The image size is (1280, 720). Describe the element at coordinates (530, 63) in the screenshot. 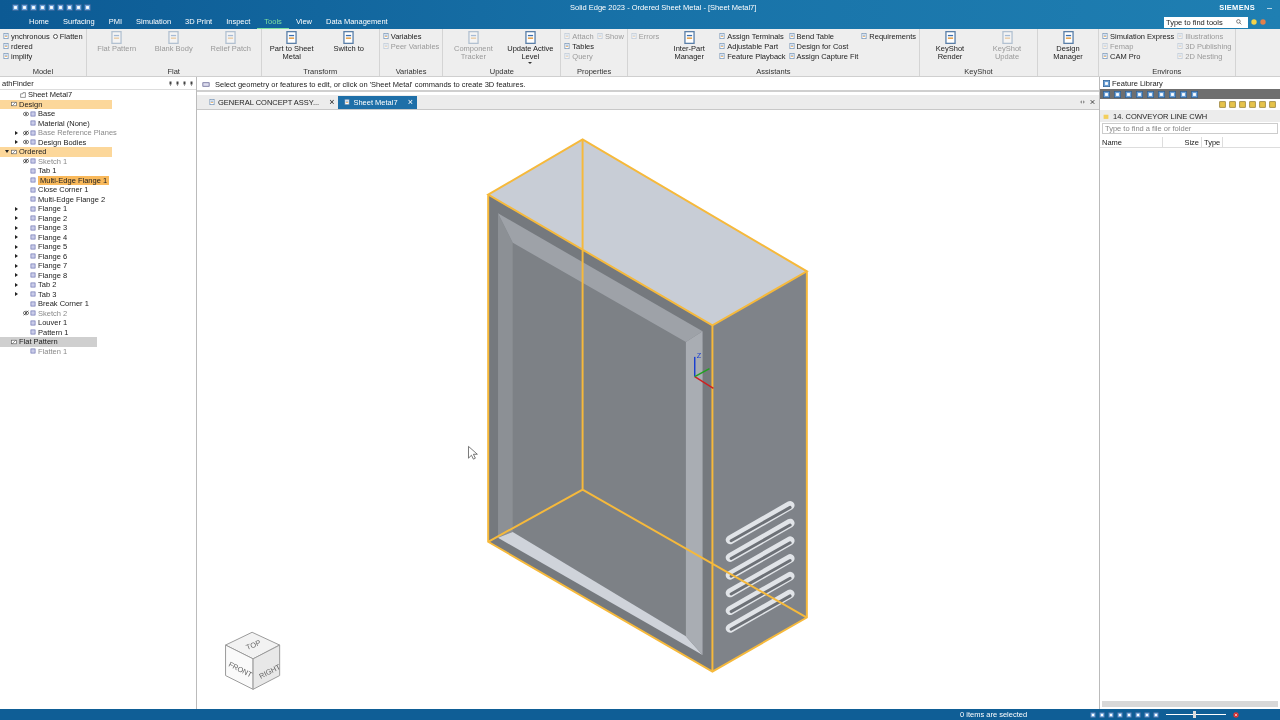

I see `caret-icon` at that location.